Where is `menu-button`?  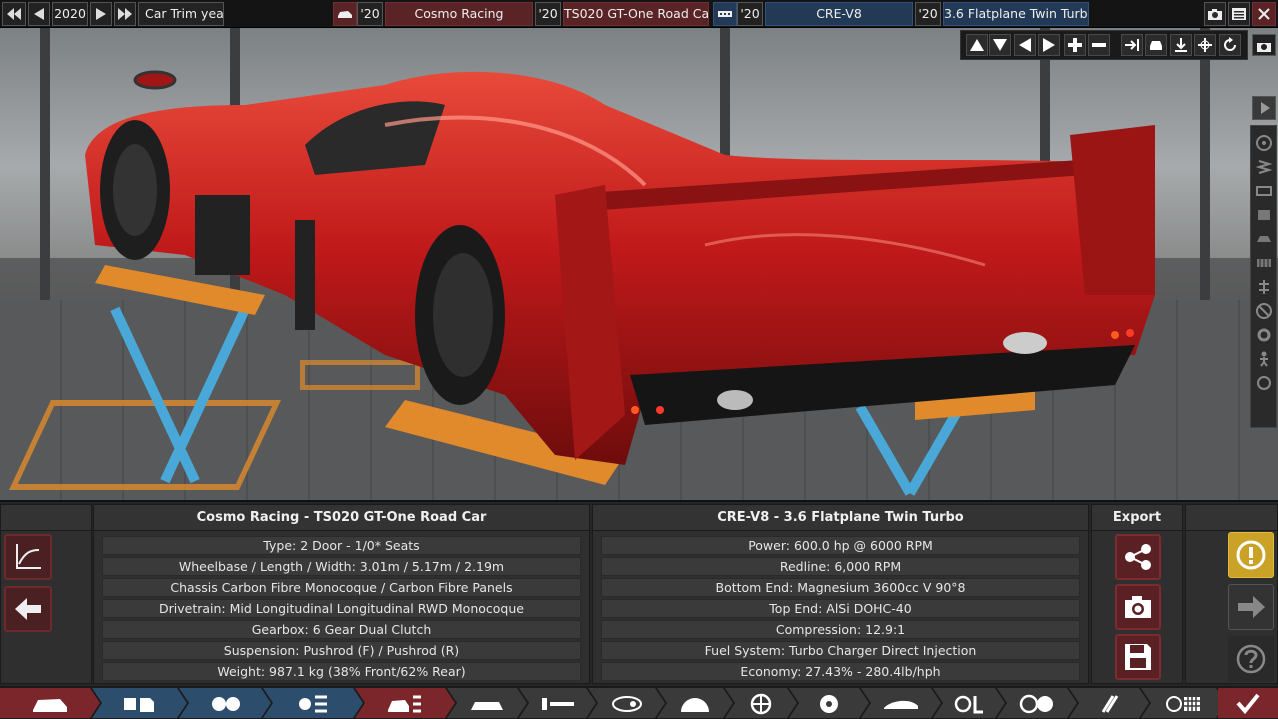 menu-button is located at coordinates (1239, 14).